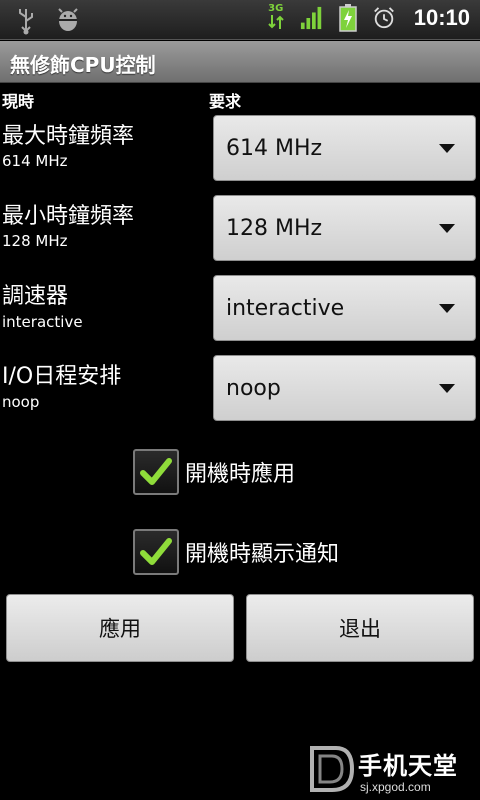 The width and height of the screenshot is (480, 800). Describe the element at coordinates (253, 388) in the screenshot. I see `io-scheduler-selected-value: noop` at that location.